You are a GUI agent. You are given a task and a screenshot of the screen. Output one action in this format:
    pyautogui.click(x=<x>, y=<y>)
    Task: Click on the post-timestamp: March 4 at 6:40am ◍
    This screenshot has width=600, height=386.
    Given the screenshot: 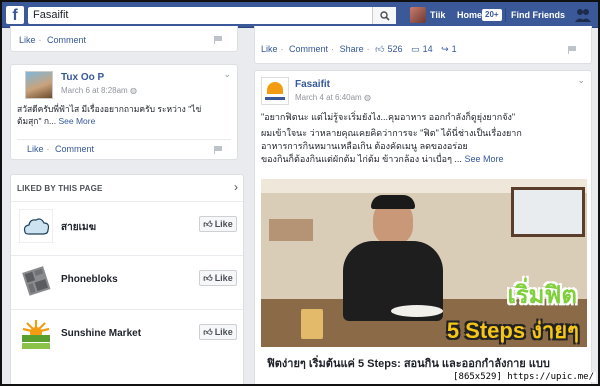 What is the action you would take?
    pyautogui.click(x=333, y=97)
    